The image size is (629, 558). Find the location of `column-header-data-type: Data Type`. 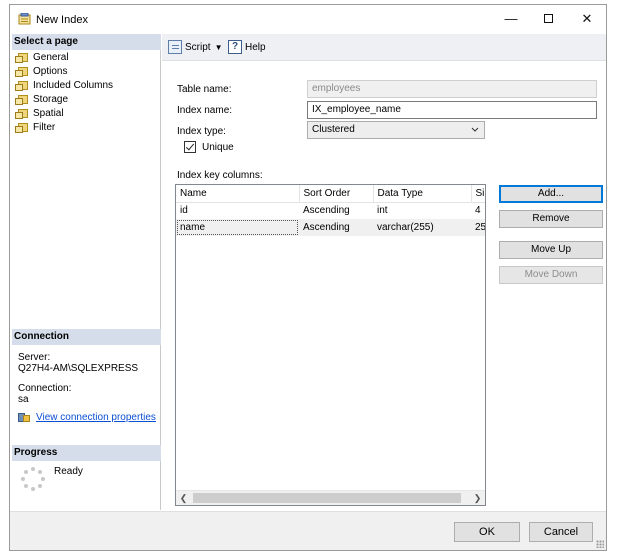

column-header-data-type: Data Type is located at coordinates (422, 194).